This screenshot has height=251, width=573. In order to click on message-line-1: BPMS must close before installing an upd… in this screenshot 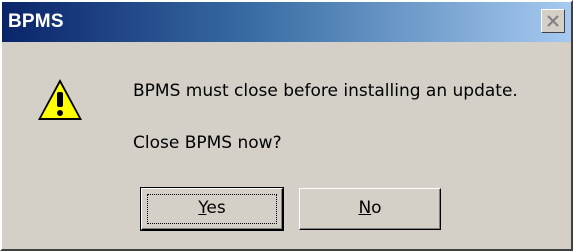, I will do `click(325, 91)`.